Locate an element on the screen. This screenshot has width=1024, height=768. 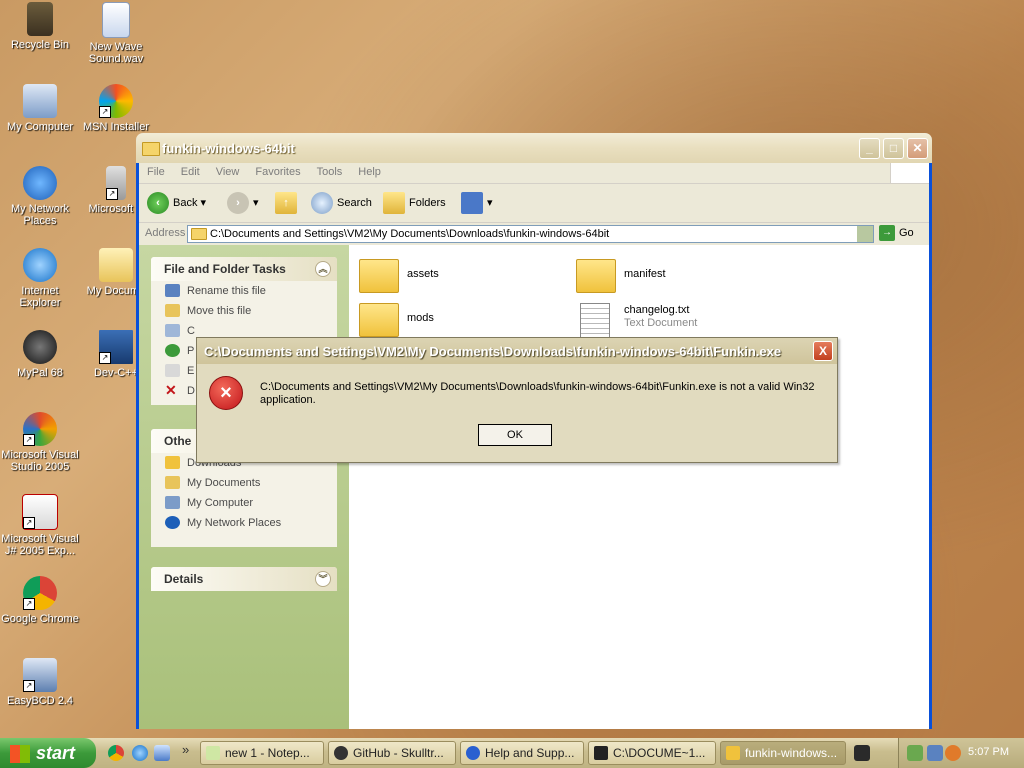
menu-tools: Tools is located at coordinates (330, 170).